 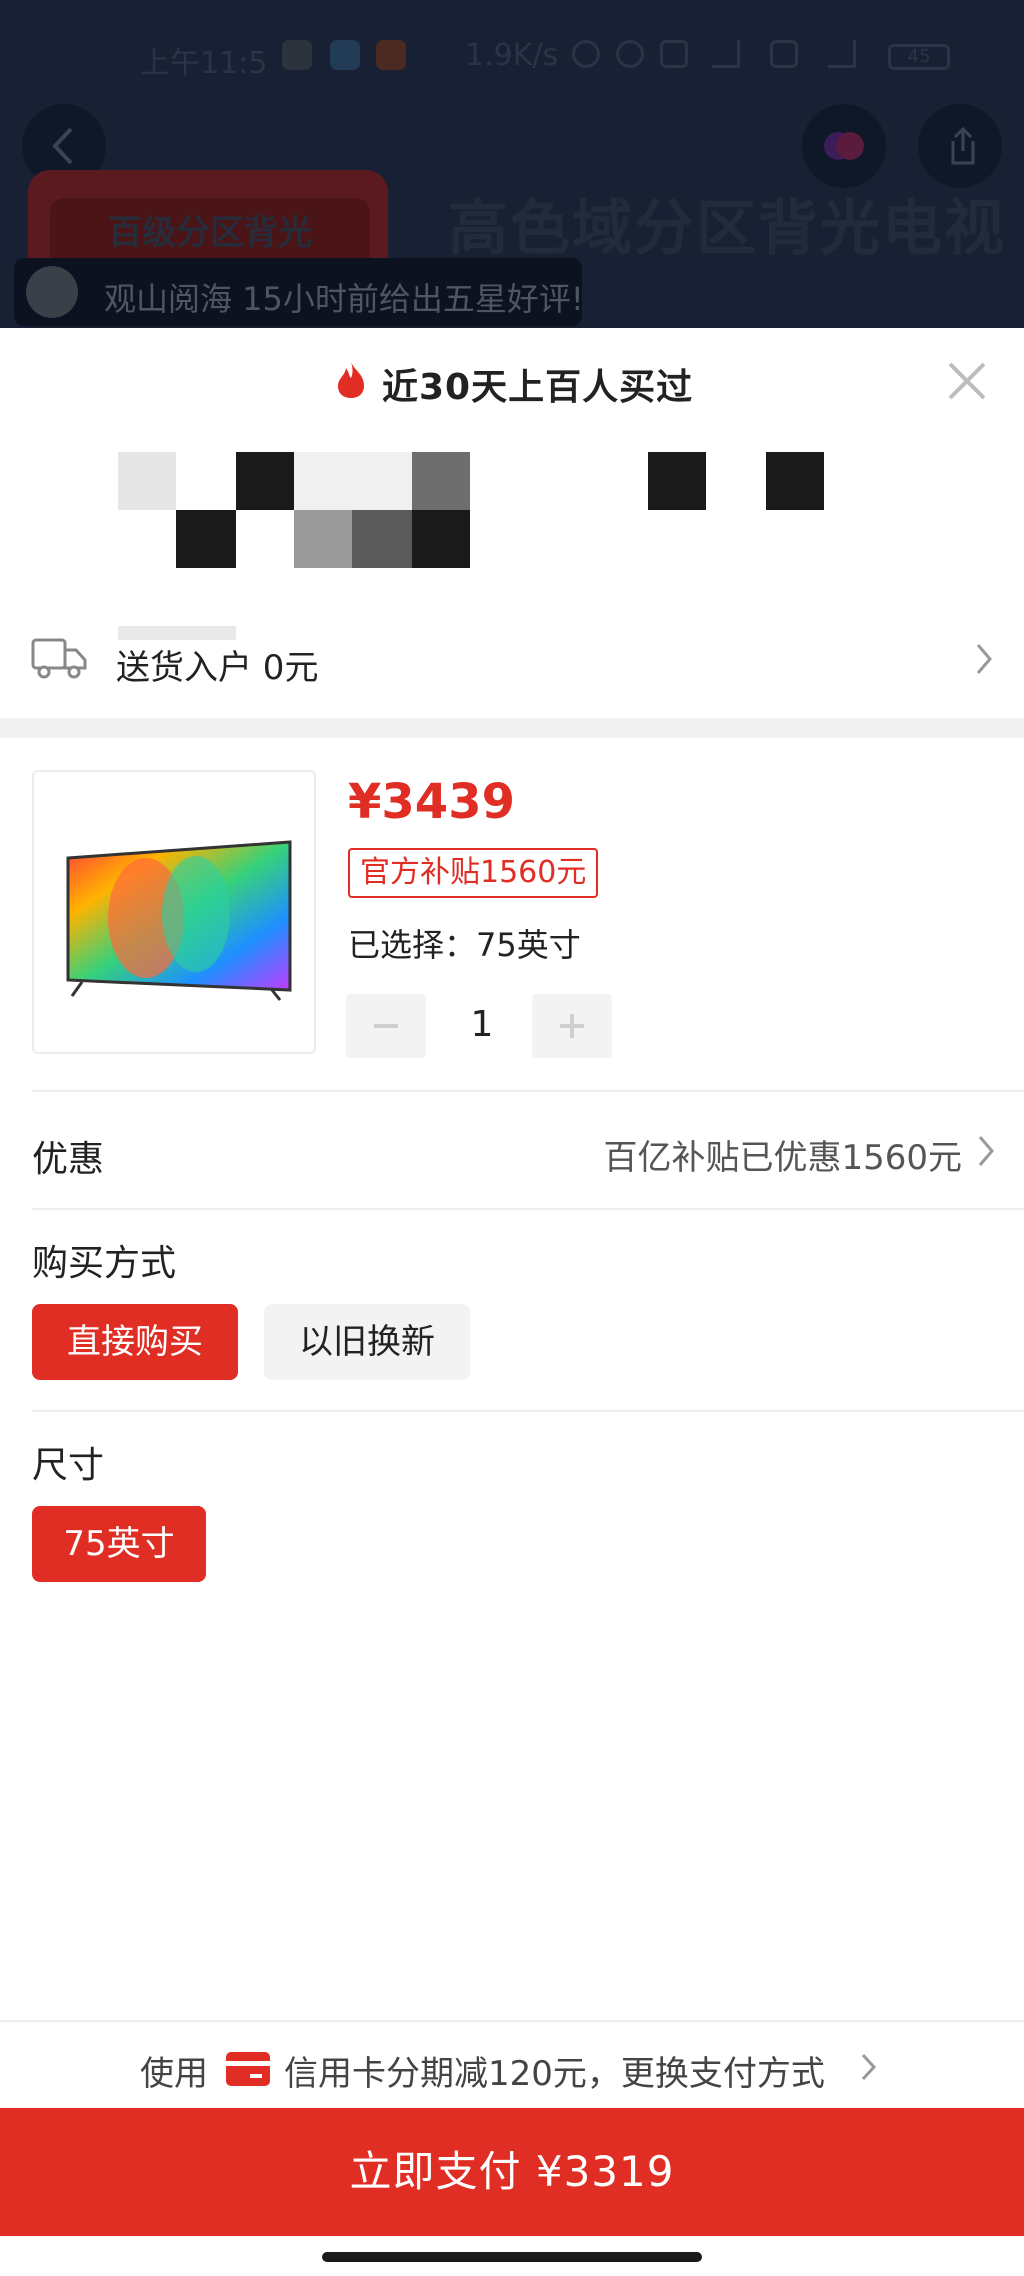 I want to click on purchase-method-label: 购买方式, so click(x=104, y=1263).